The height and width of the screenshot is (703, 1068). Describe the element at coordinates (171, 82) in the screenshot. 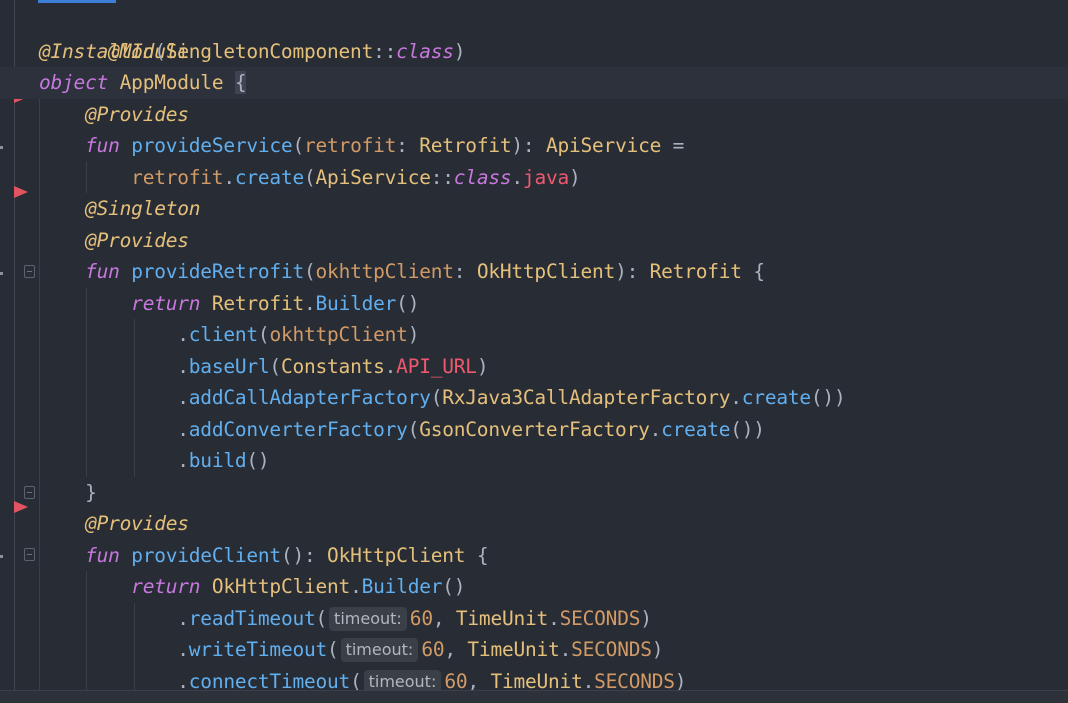

I see `class-name: AppModule` at that location.